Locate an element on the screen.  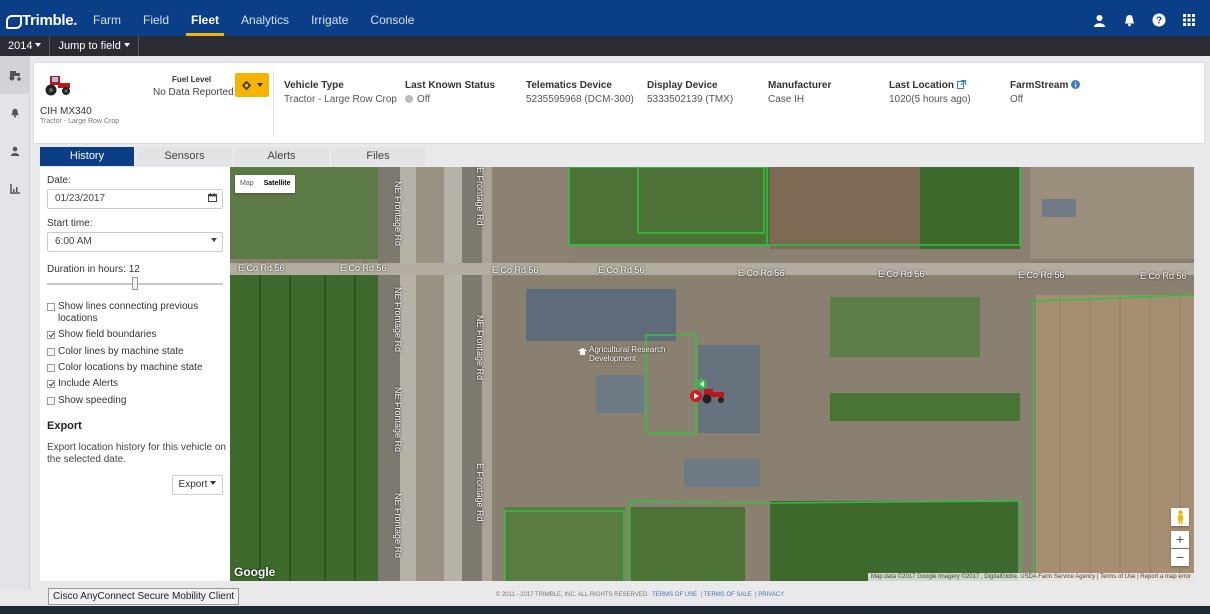
nav-console: Console is located at coordinates (392, 20).